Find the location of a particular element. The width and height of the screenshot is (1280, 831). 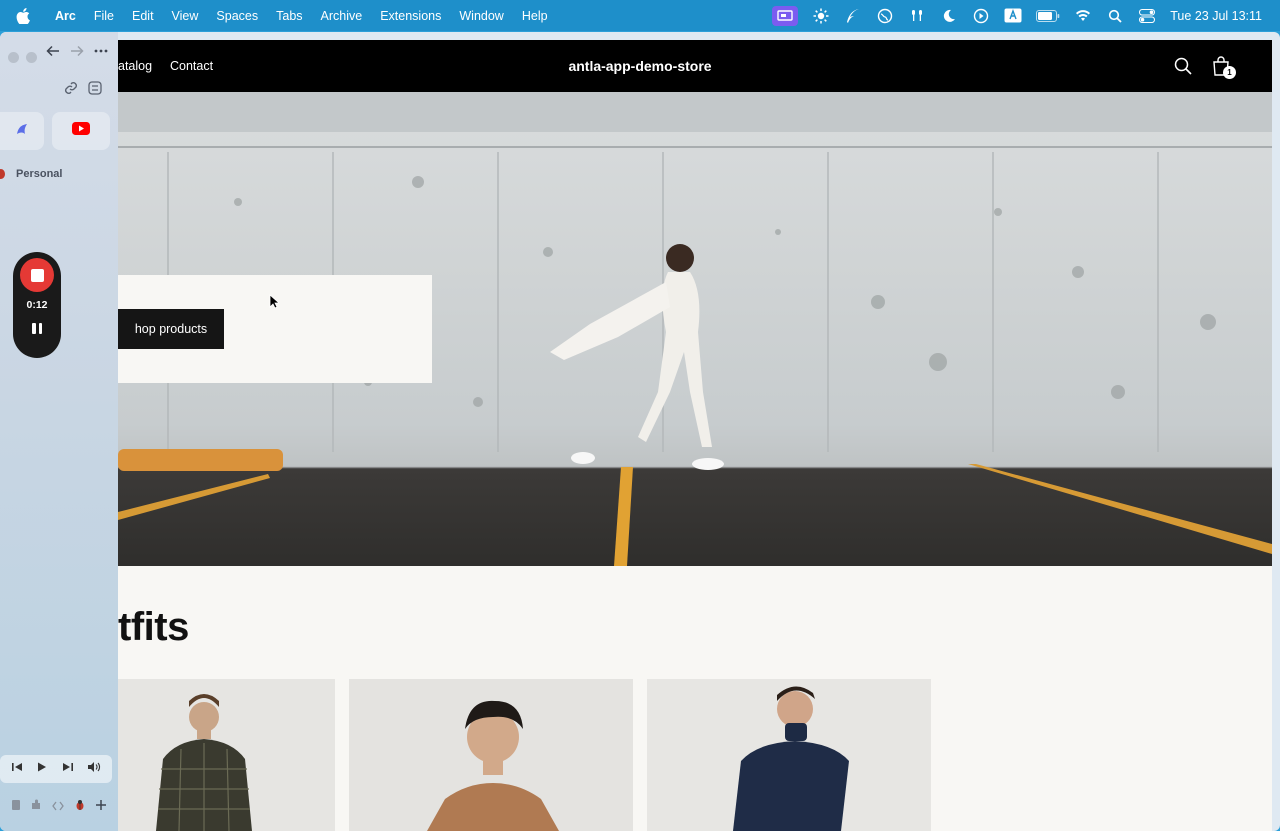

apple-icon is located at coordinates (25, 15).